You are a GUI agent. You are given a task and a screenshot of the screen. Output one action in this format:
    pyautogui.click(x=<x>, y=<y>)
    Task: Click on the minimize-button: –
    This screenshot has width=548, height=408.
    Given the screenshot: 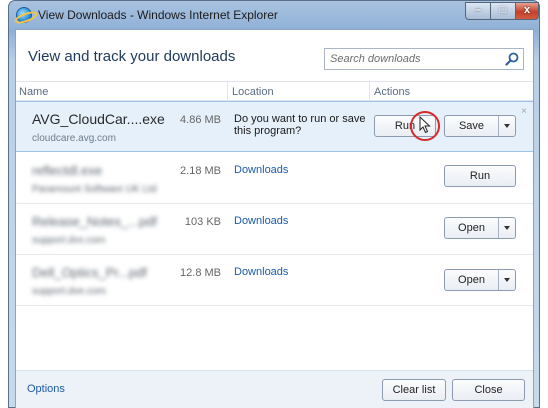 What is the action you would take?
    pyautogui.click(x=478, y=11)
    